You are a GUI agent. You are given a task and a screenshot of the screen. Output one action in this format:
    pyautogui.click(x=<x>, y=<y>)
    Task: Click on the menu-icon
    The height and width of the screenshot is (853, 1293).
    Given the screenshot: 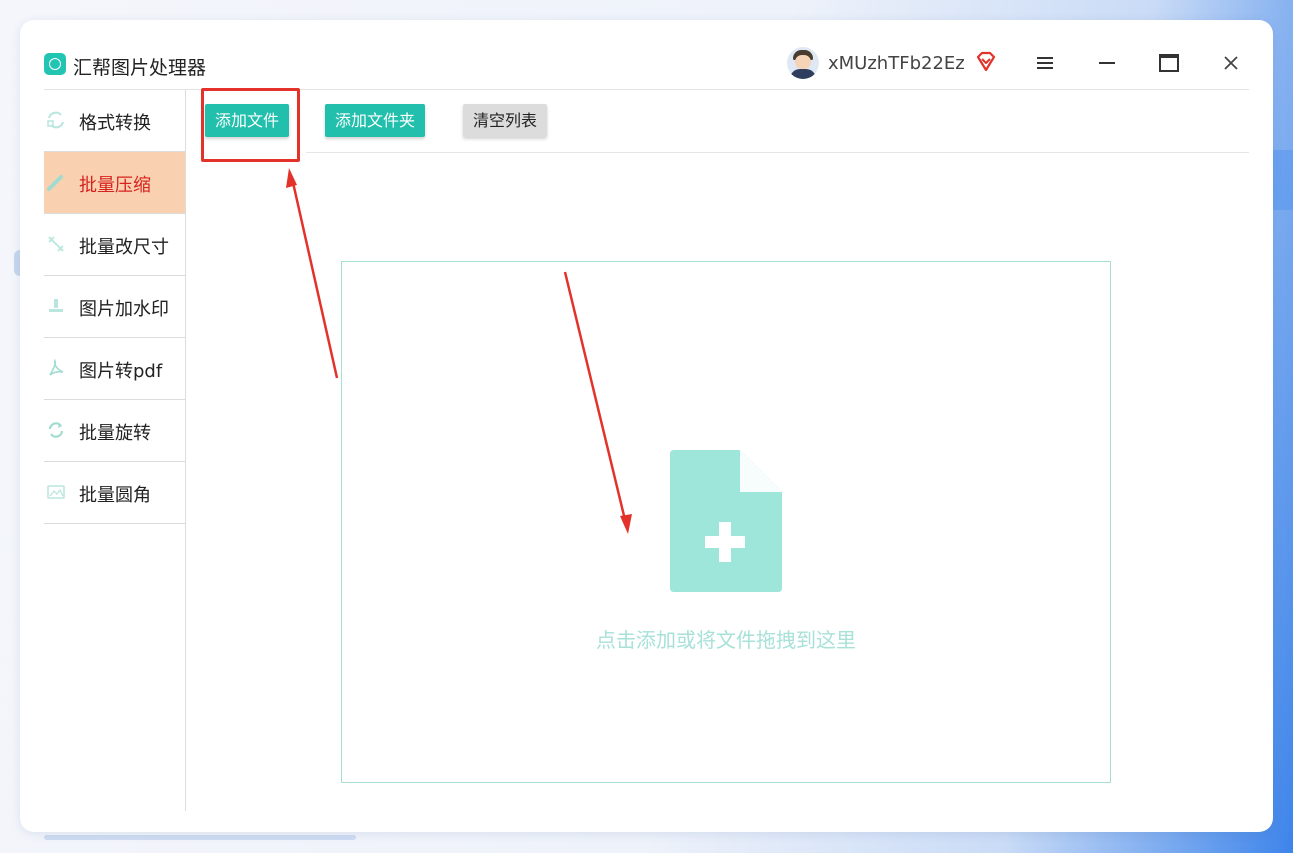 What is the action you would take?
    pyautogui.click(x=1045, y=63)
    